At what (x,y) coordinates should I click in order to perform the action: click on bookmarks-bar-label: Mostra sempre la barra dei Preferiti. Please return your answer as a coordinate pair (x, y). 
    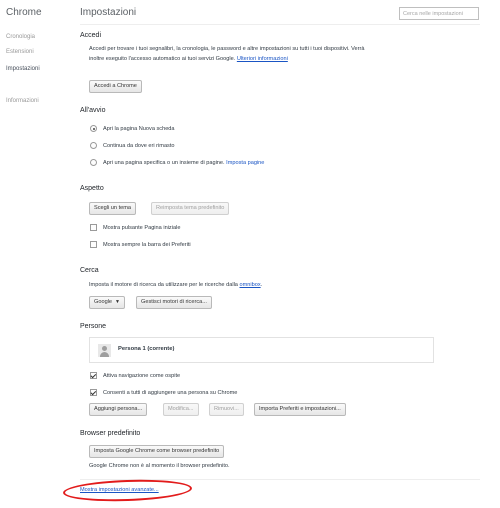
    Looking at the image, I should click on (147, 245).